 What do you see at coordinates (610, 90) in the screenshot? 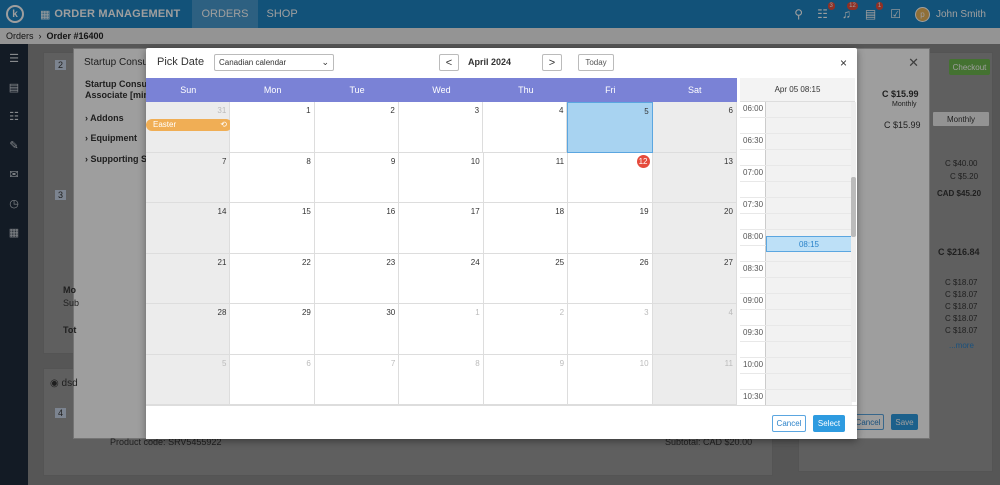
I see `weekday-fri: Fri` at bounding box center [610, 90].